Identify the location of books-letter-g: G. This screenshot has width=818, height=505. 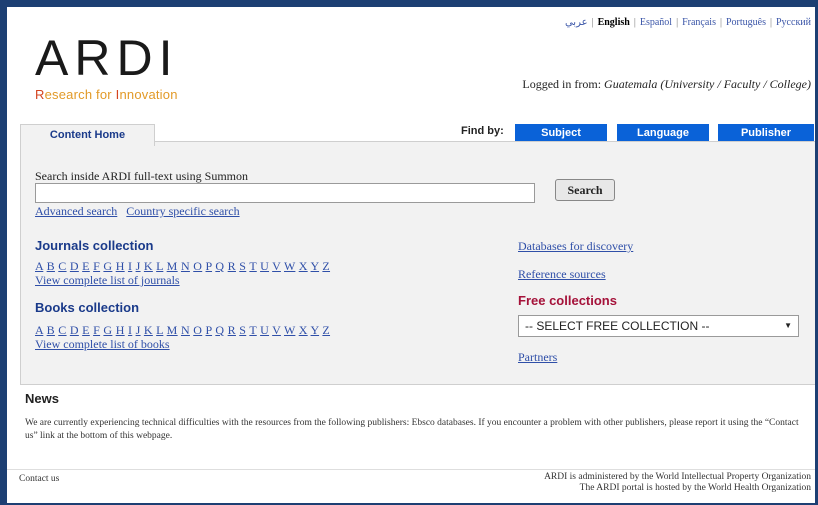
(107, 330).